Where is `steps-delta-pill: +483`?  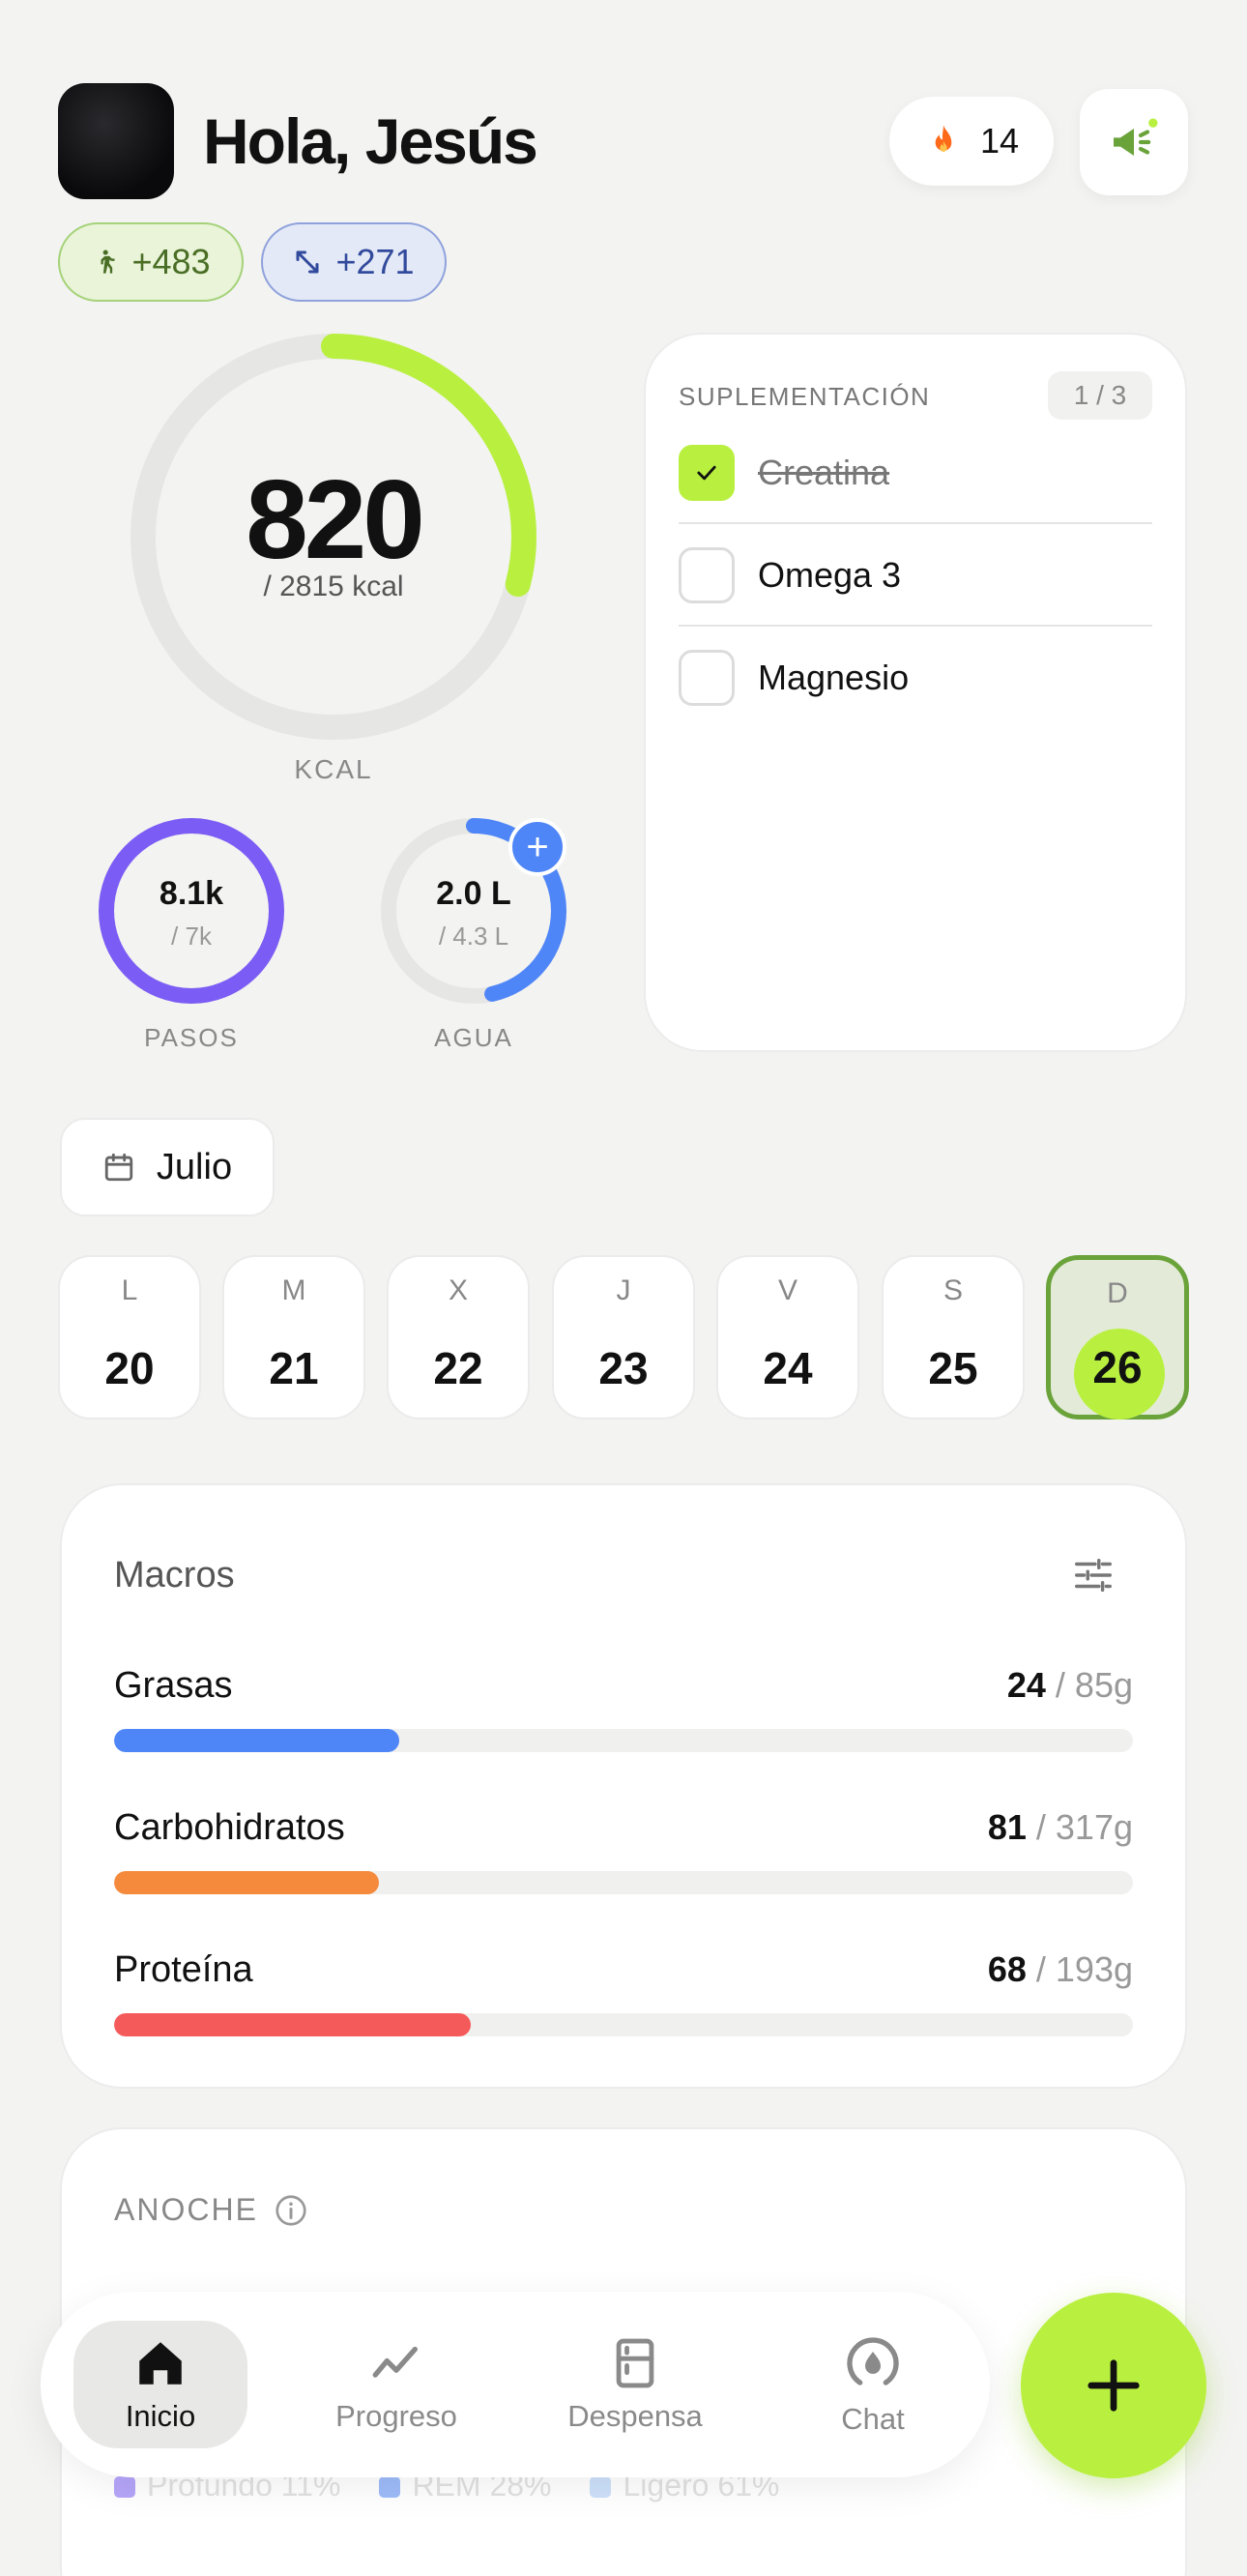 steps-delta-pill: +483 is located at coordinates (151, 262).